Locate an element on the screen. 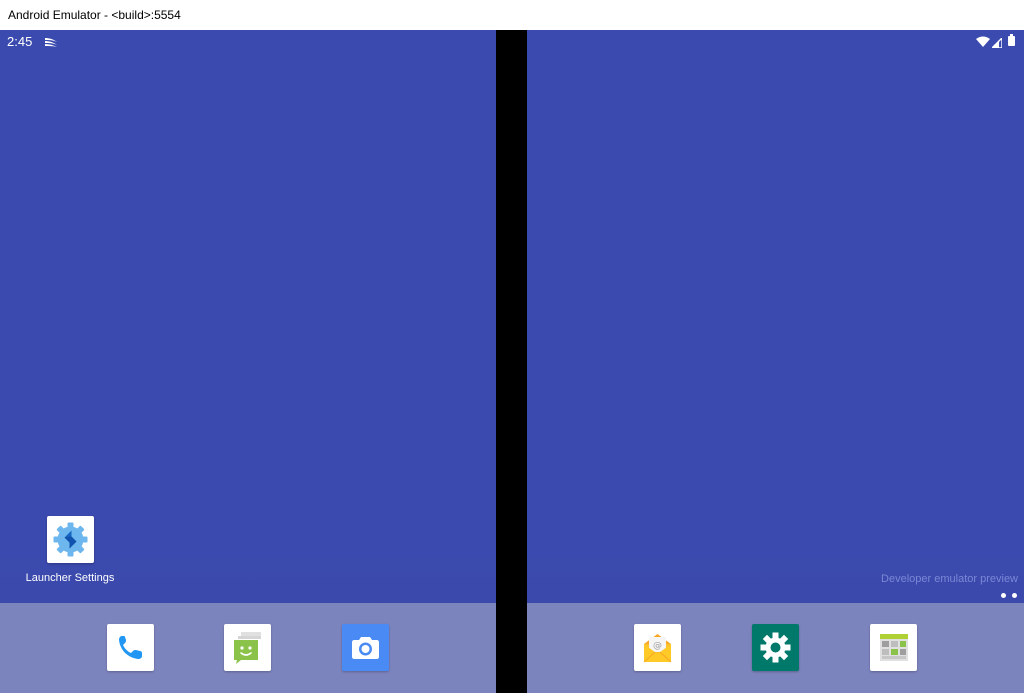 The image size is (1024, 694). camera-app is located at coordinates (365, 647).